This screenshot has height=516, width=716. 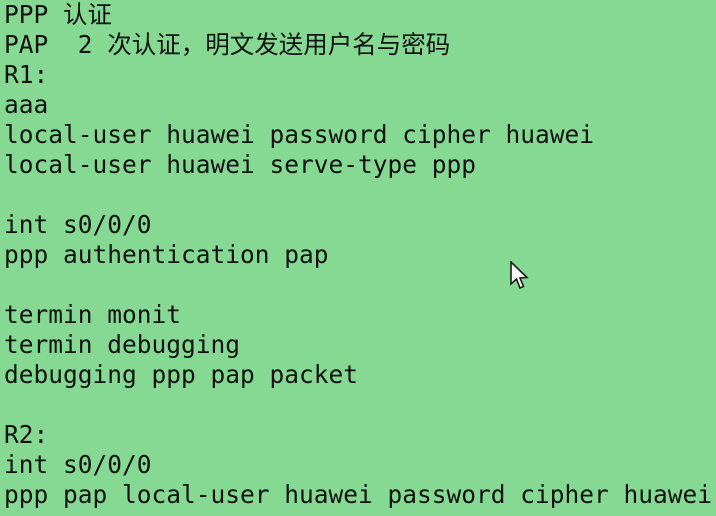 I want to click on note-line: debugging ppp pap packet, so click(x=181, y=374).